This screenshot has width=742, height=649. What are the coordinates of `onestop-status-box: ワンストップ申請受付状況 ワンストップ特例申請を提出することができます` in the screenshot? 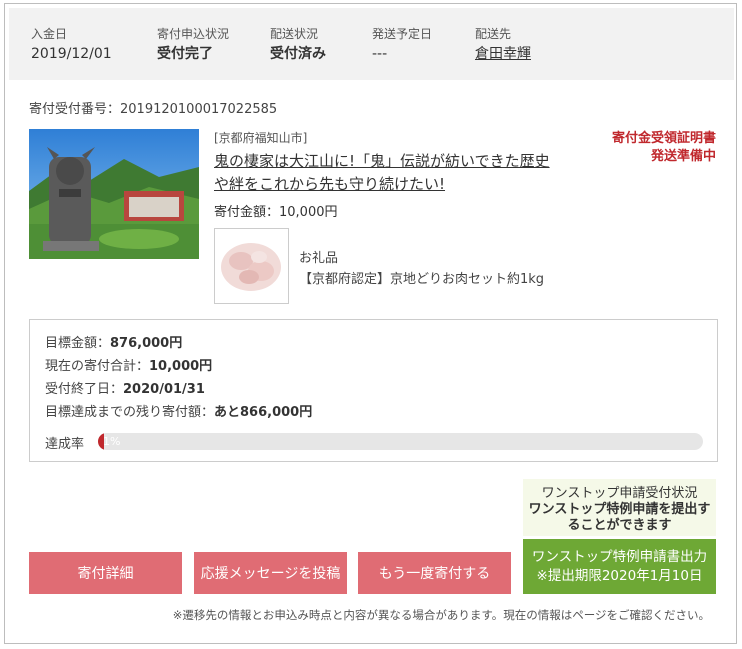 It's located at (619, 507).